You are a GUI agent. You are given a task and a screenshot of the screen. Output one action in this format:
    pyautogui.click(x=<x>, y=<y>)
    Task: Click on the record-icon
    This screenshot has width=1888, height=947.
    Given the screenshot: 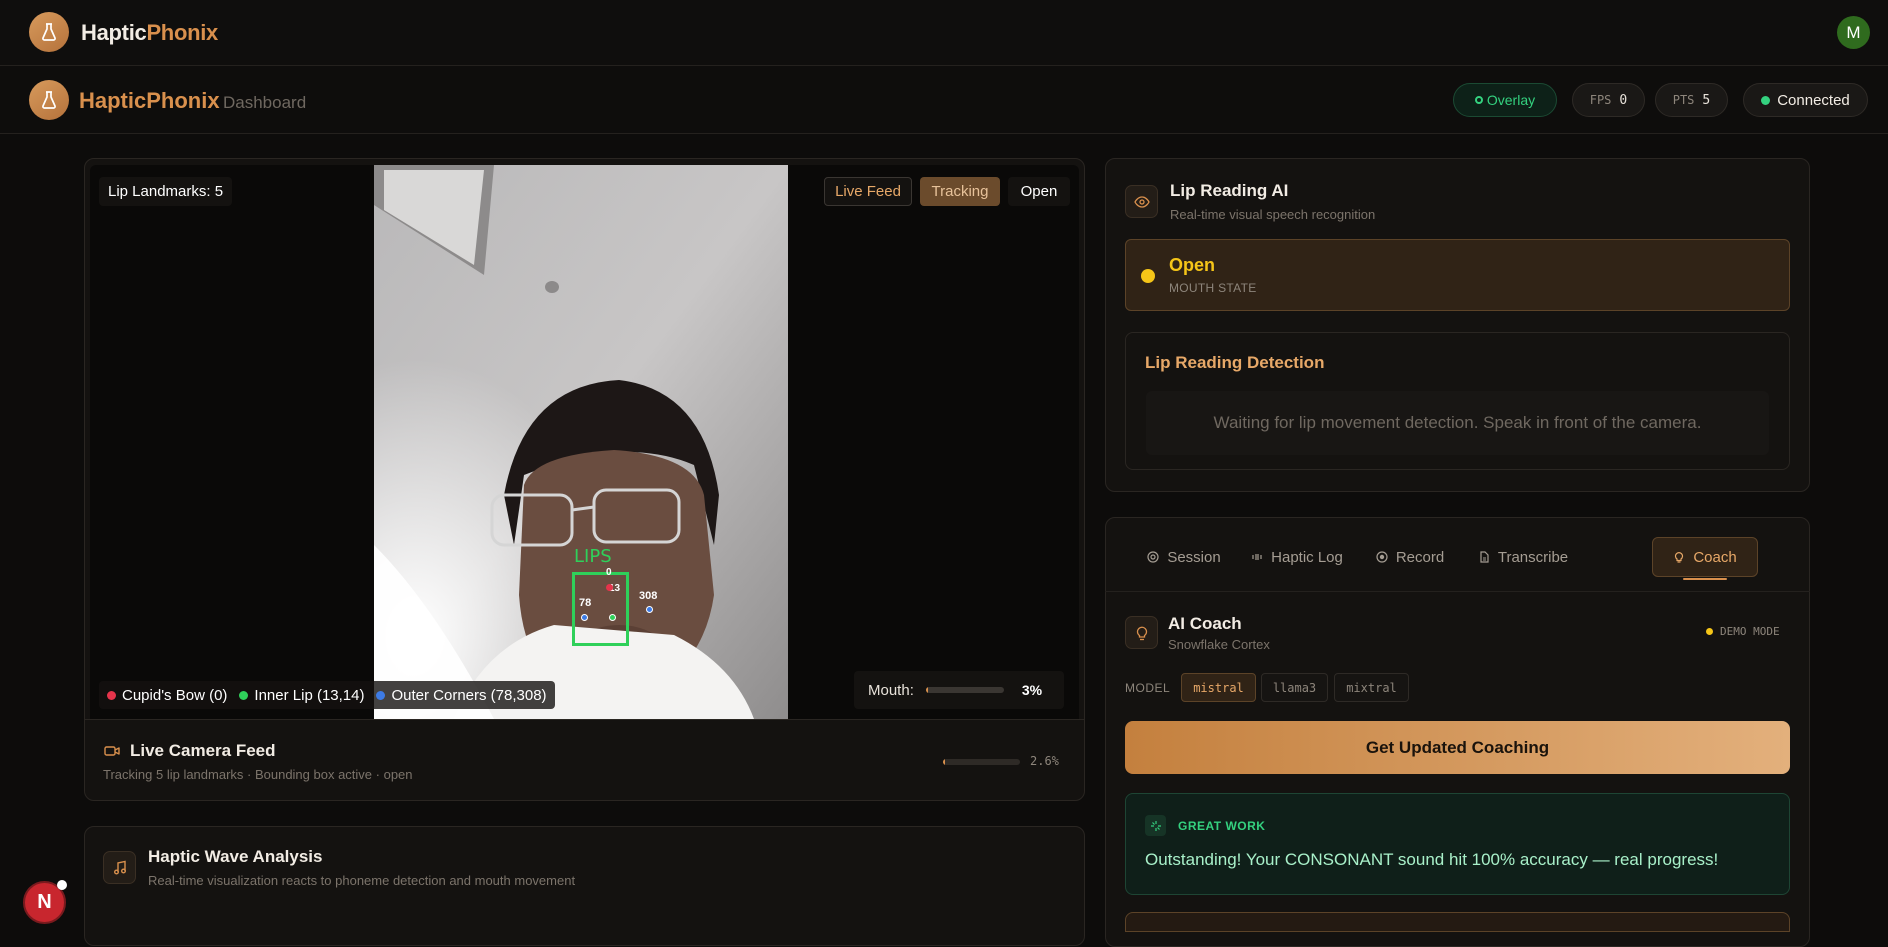 What is the action you would take?
    pyautogui.click(x=1382, y=557)
    